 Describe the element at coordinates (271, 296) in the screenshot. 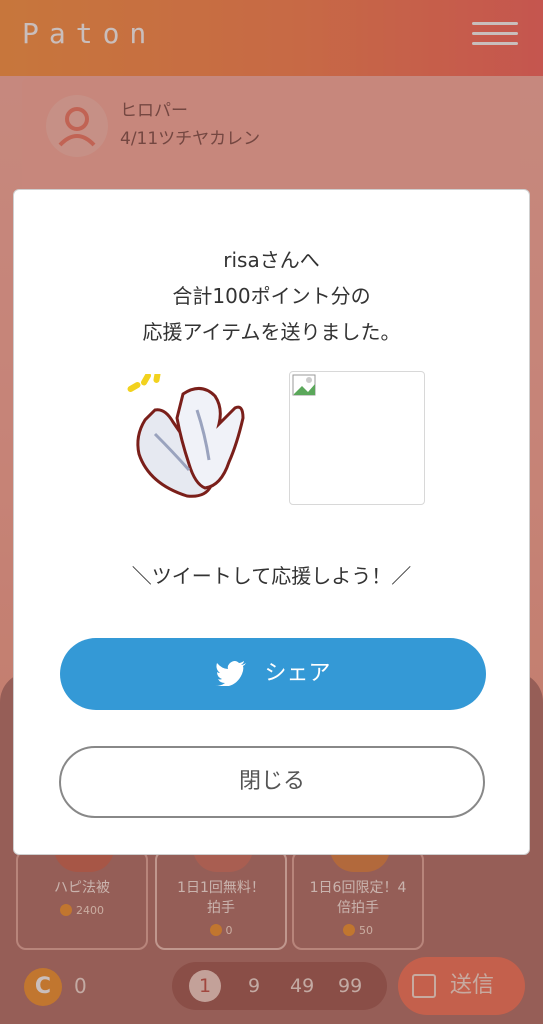

I see `modal-points: 合計100ポイント分の` at that location.